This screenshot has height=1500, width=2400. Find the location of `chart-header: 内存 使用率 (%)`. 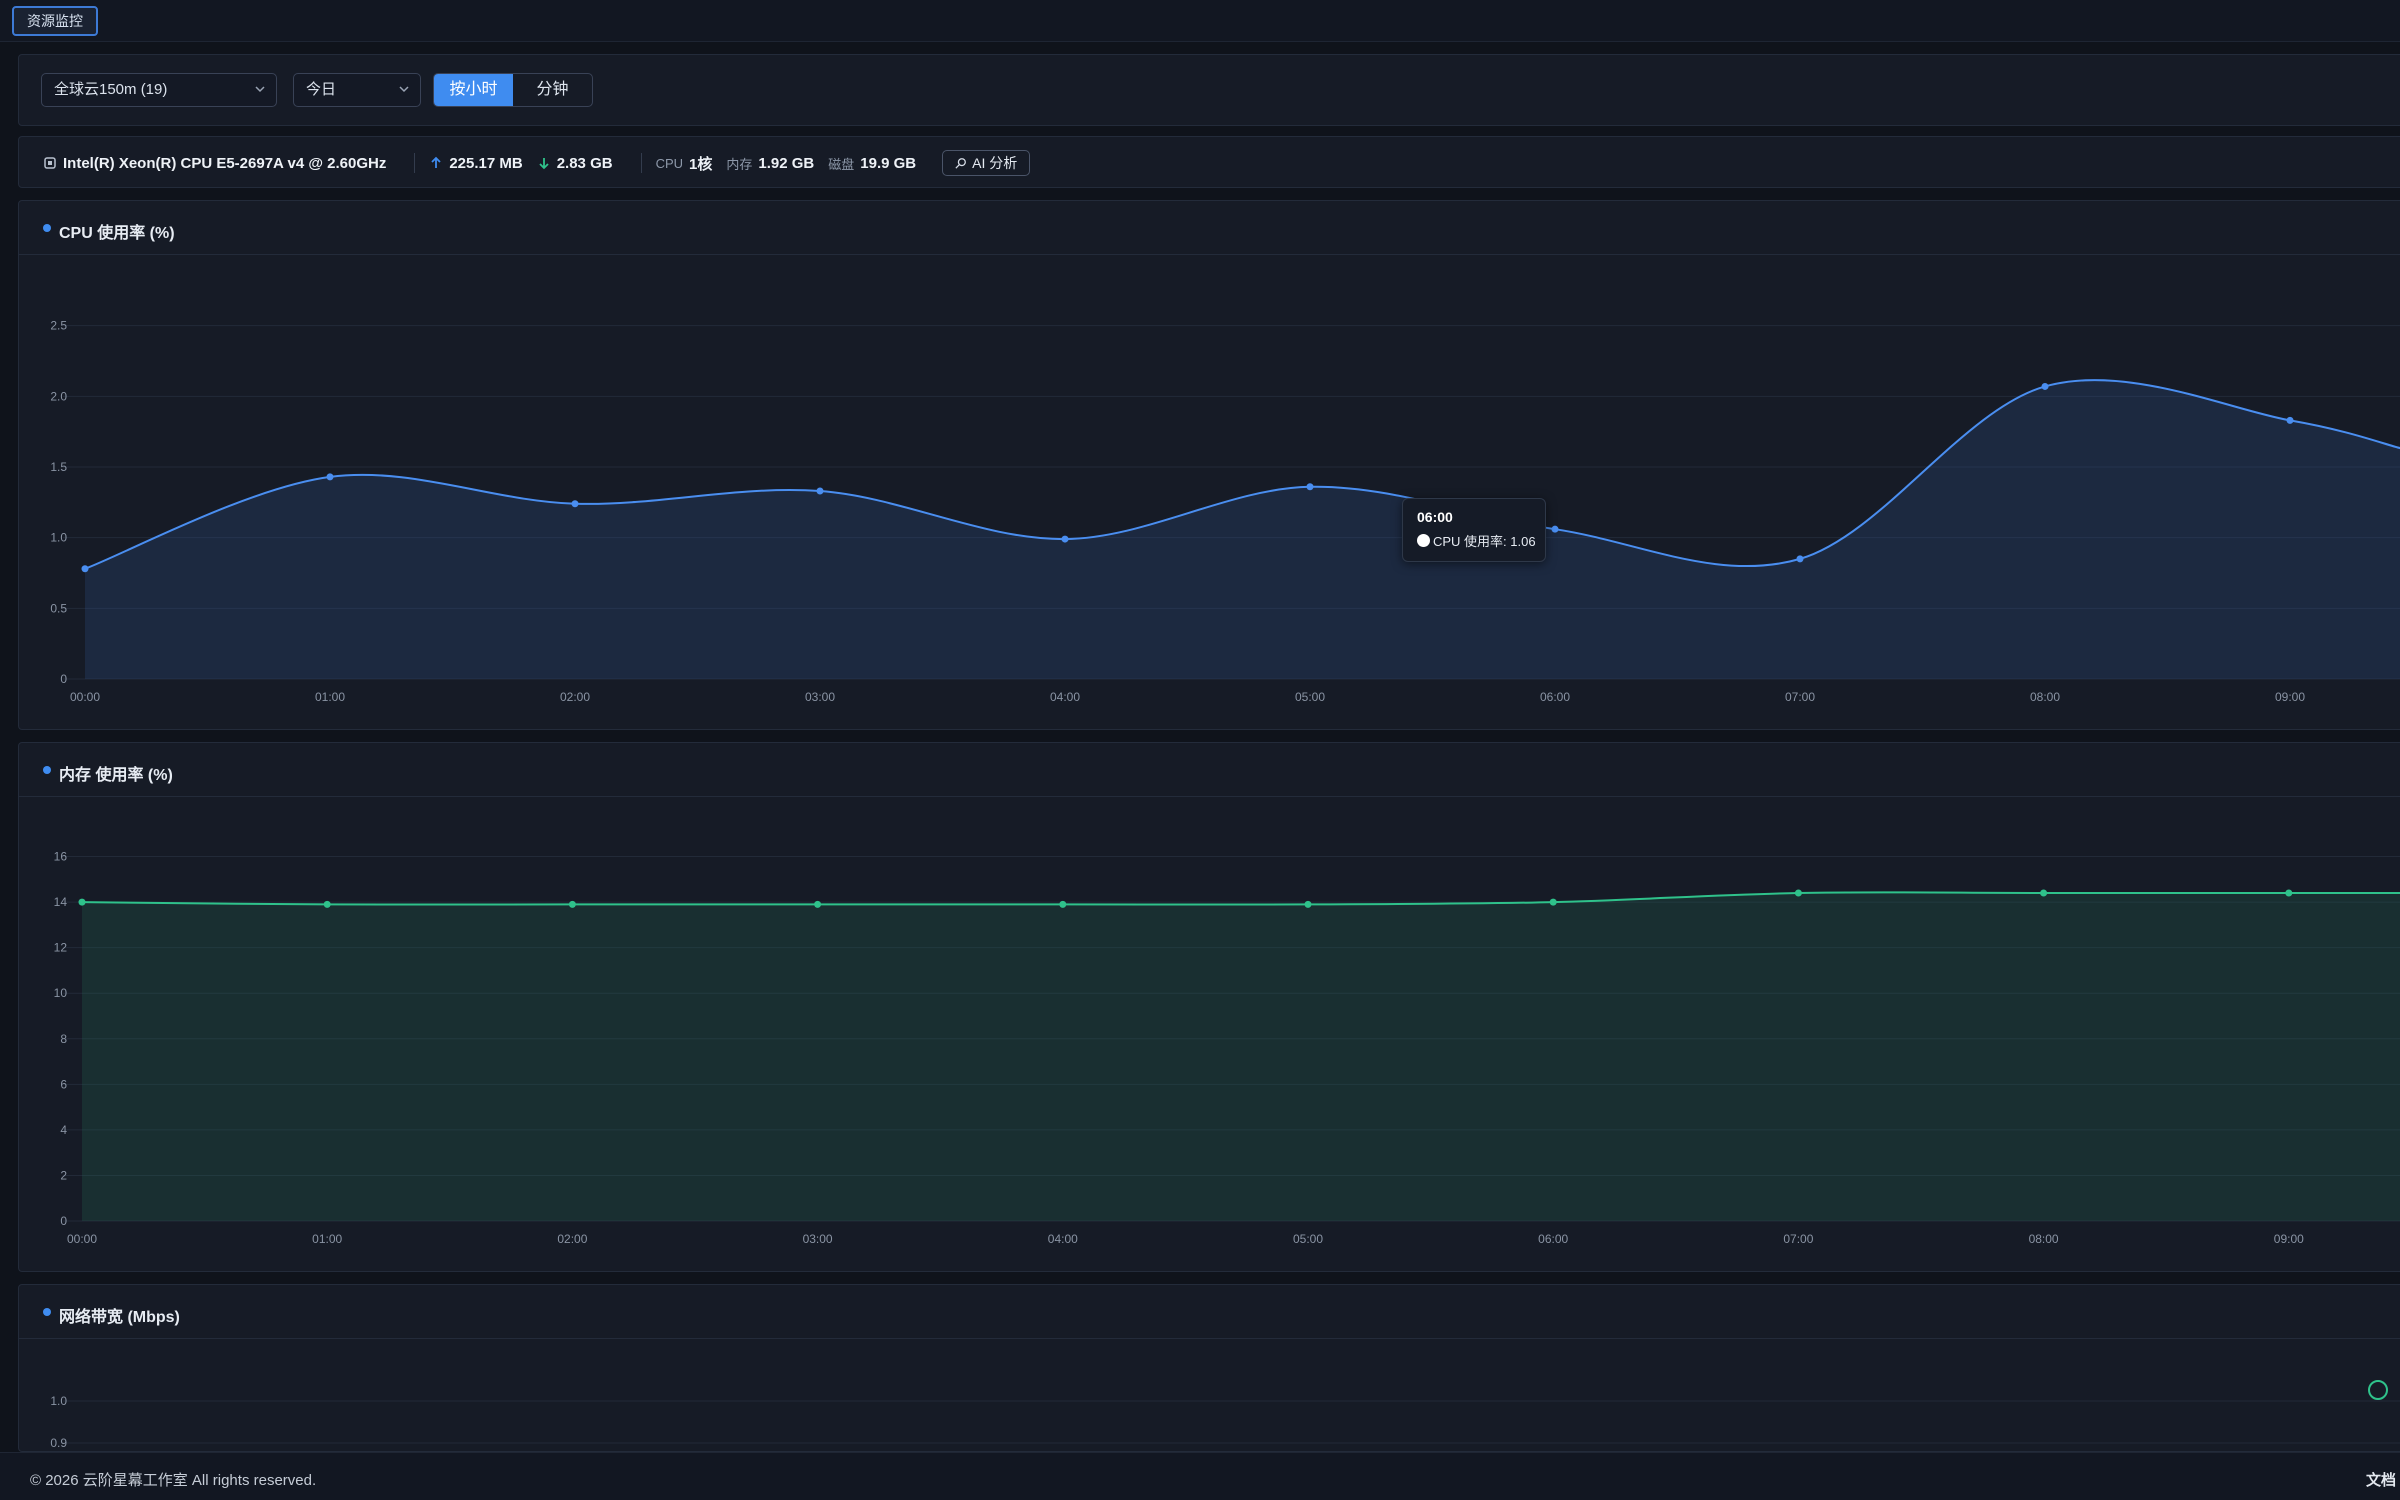

chart-header: 内存 使用率 (%) is located at coordinates (1209, 770).